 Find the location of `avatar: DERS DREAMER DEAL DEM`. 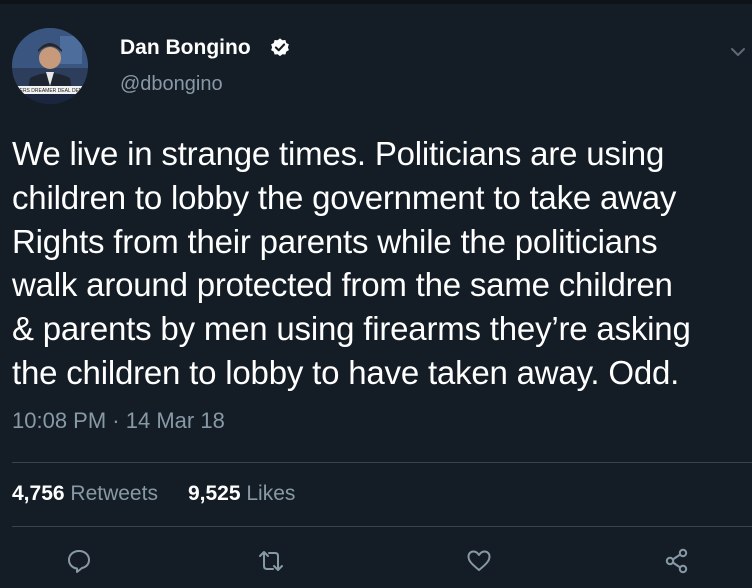

avatar: DERS DREAMER DEAL DEM is located at coordinates (50, 66).